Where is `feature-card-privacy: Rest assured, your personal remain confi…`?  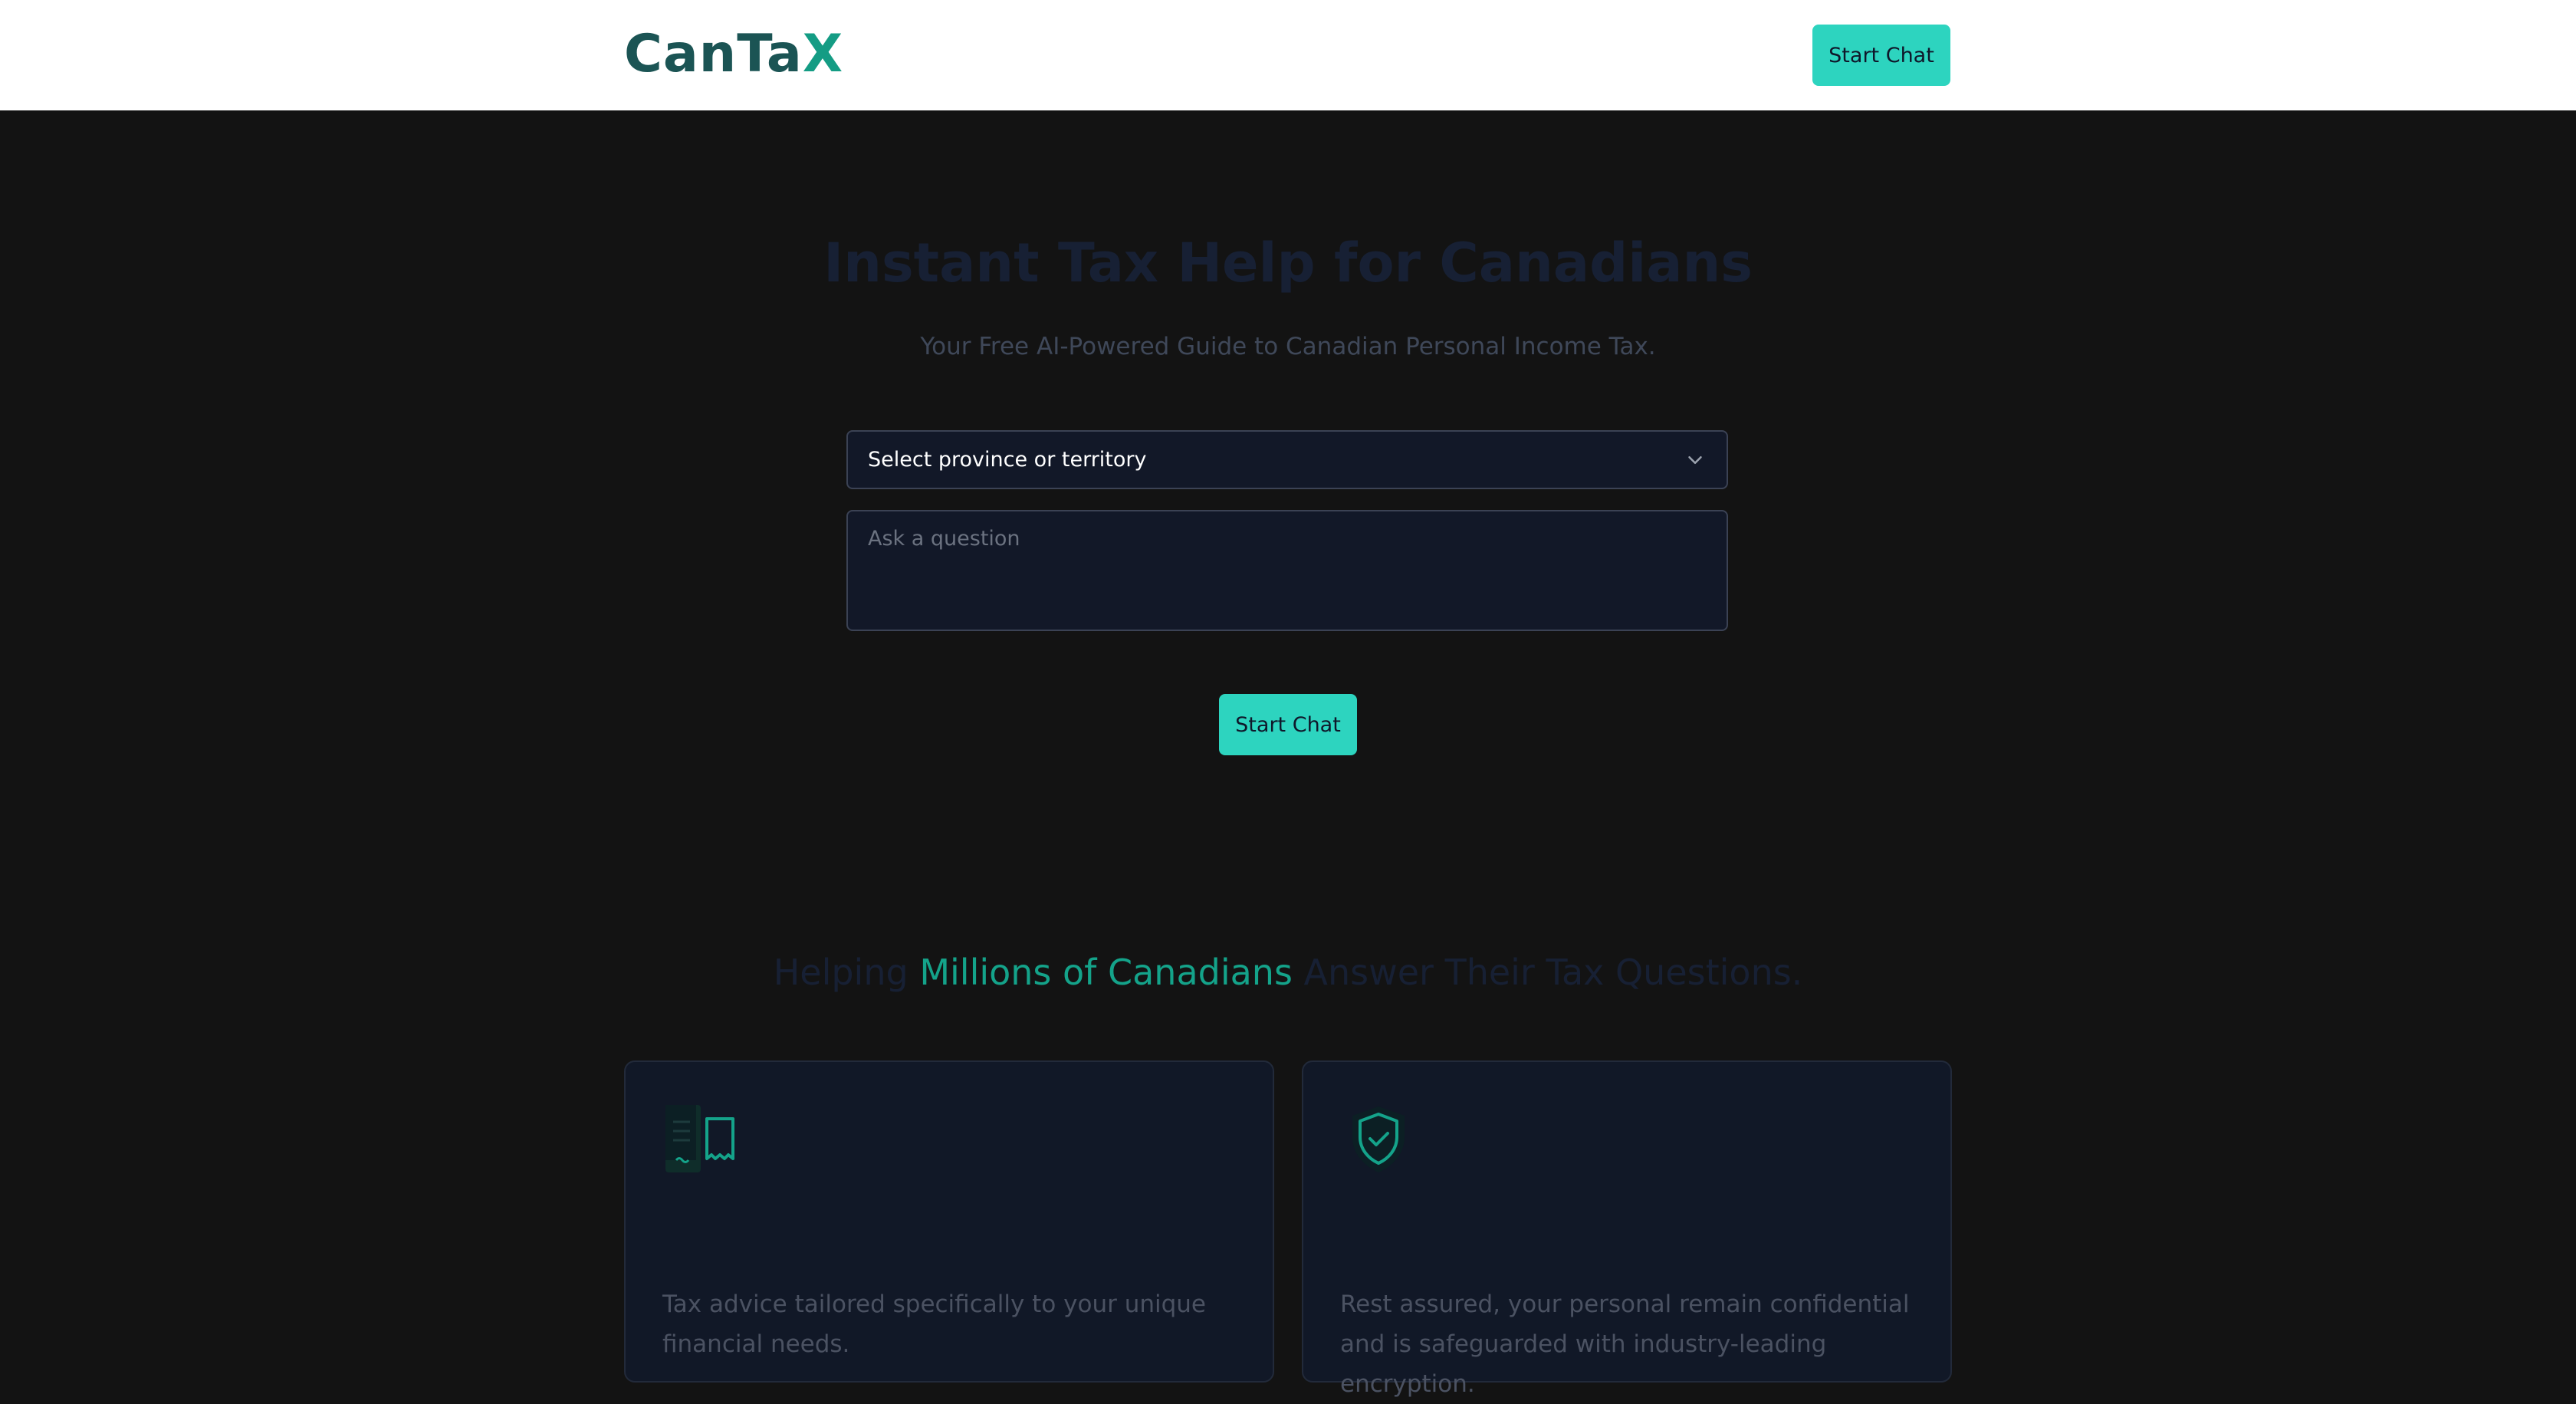 feature-card-privacy: Rest assured, your personal remain confi… is located at coordinates (1627, 1229).